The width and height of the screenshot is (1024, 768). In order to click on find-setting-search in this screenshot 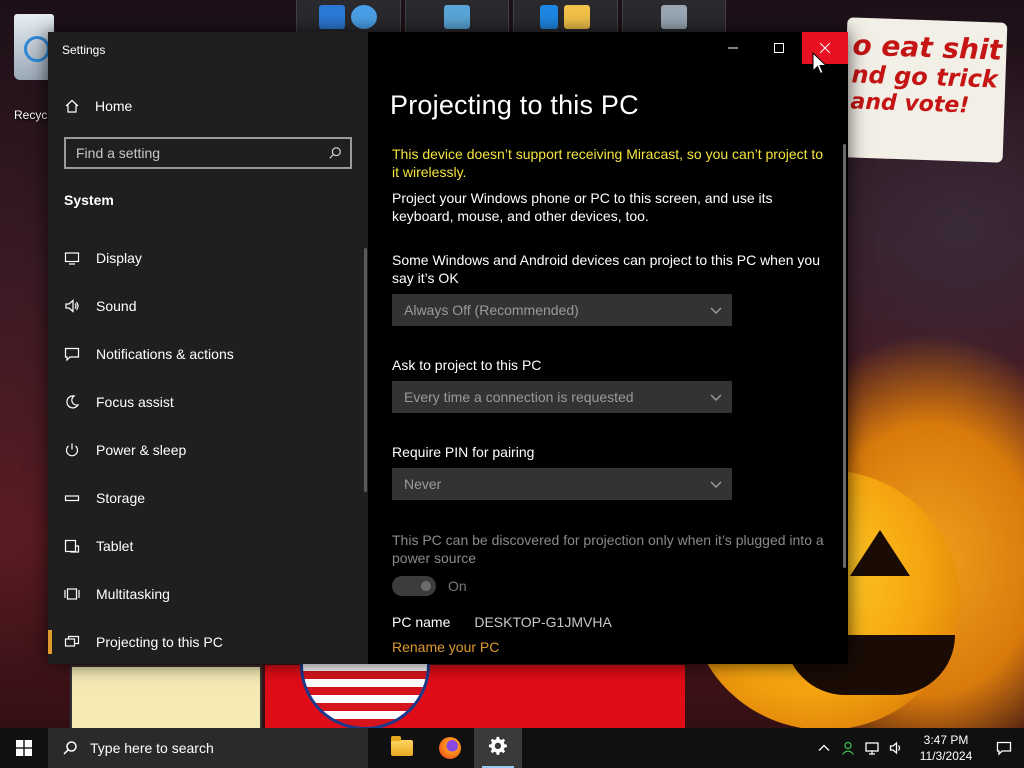, I will do `click(208, 153)`.